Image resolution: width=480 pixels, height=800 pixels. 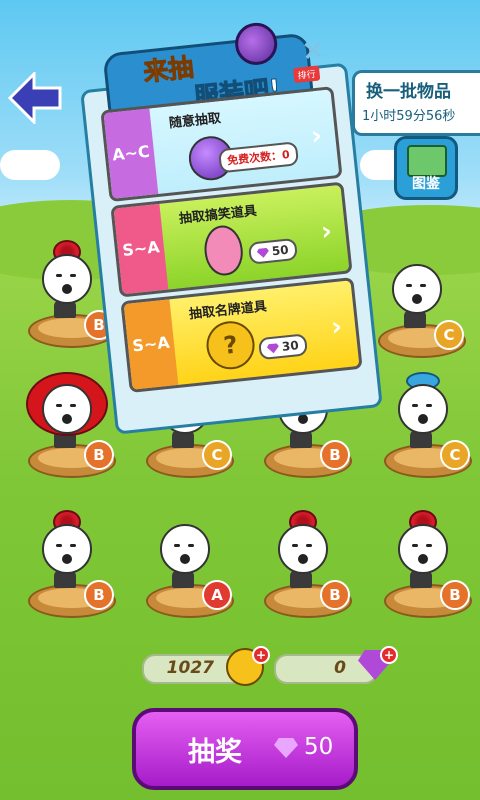 What do you see at coordinates (409, 116) in the screenshot?
I see `refresh-timer: 1小时59分56秒` at bounding box center [409, 116].